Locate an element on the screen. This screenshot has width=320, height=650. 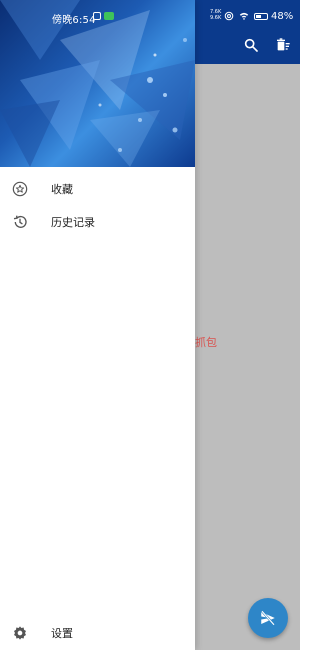
search-icon is located at coordinates (251, 45).